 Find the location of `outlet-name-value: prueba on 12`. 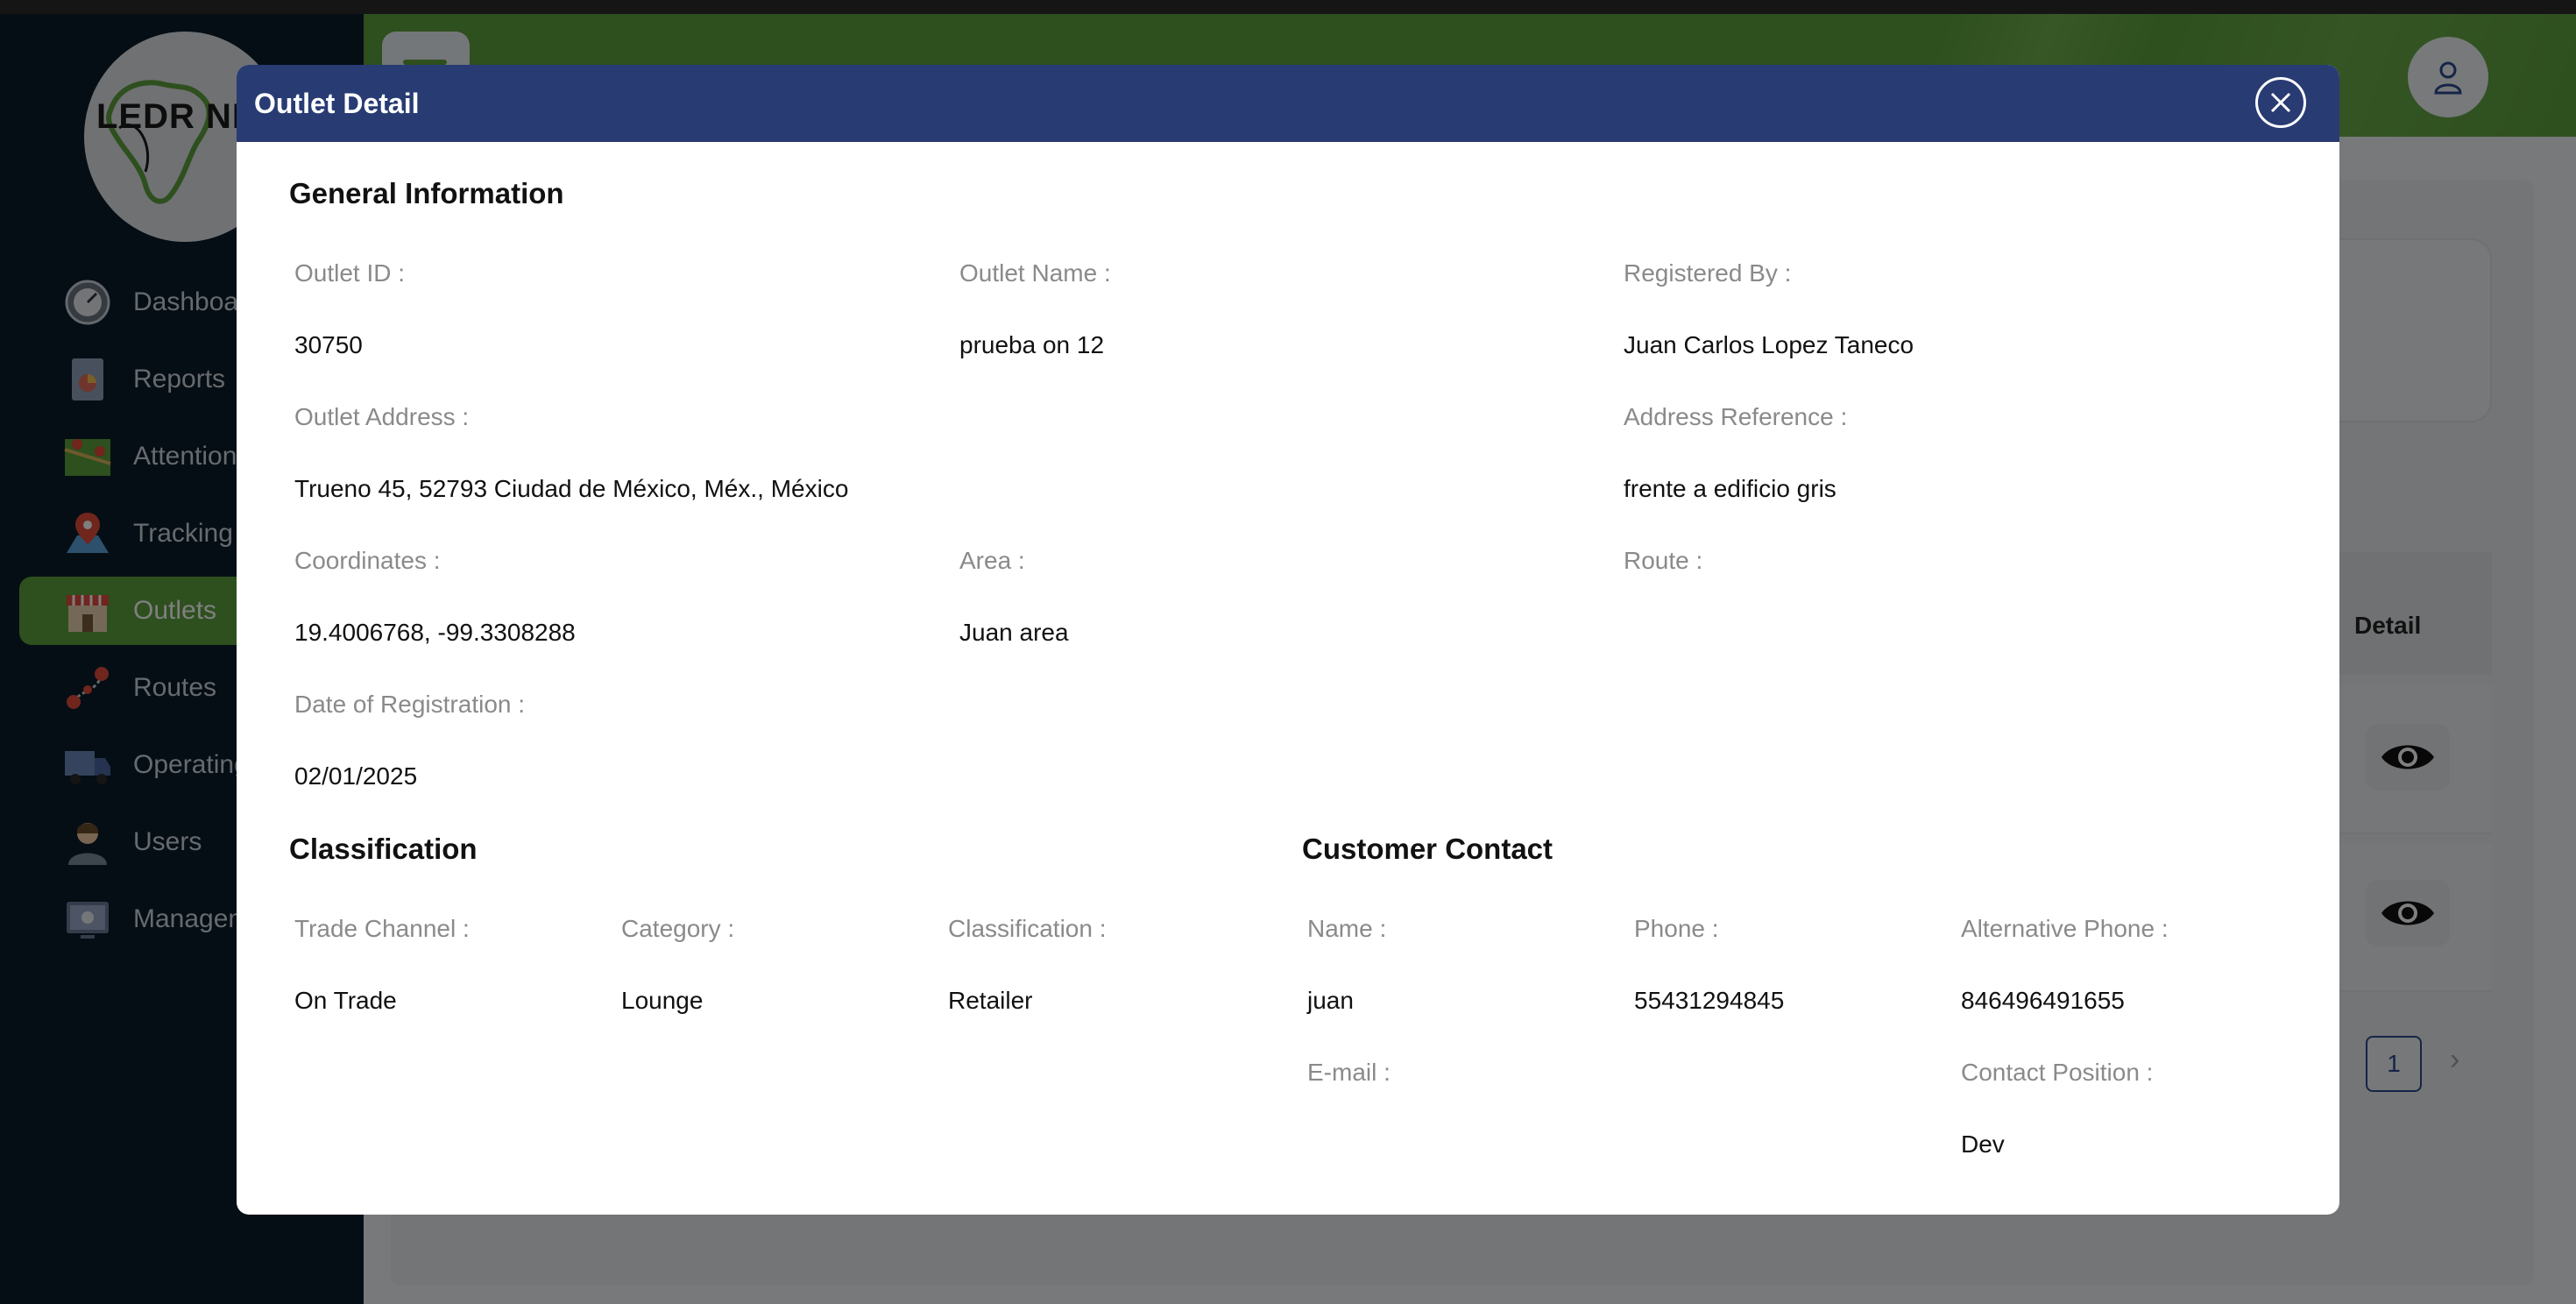

outlet-name-value: prueba on 12 is located at coordinates (1032, 344).